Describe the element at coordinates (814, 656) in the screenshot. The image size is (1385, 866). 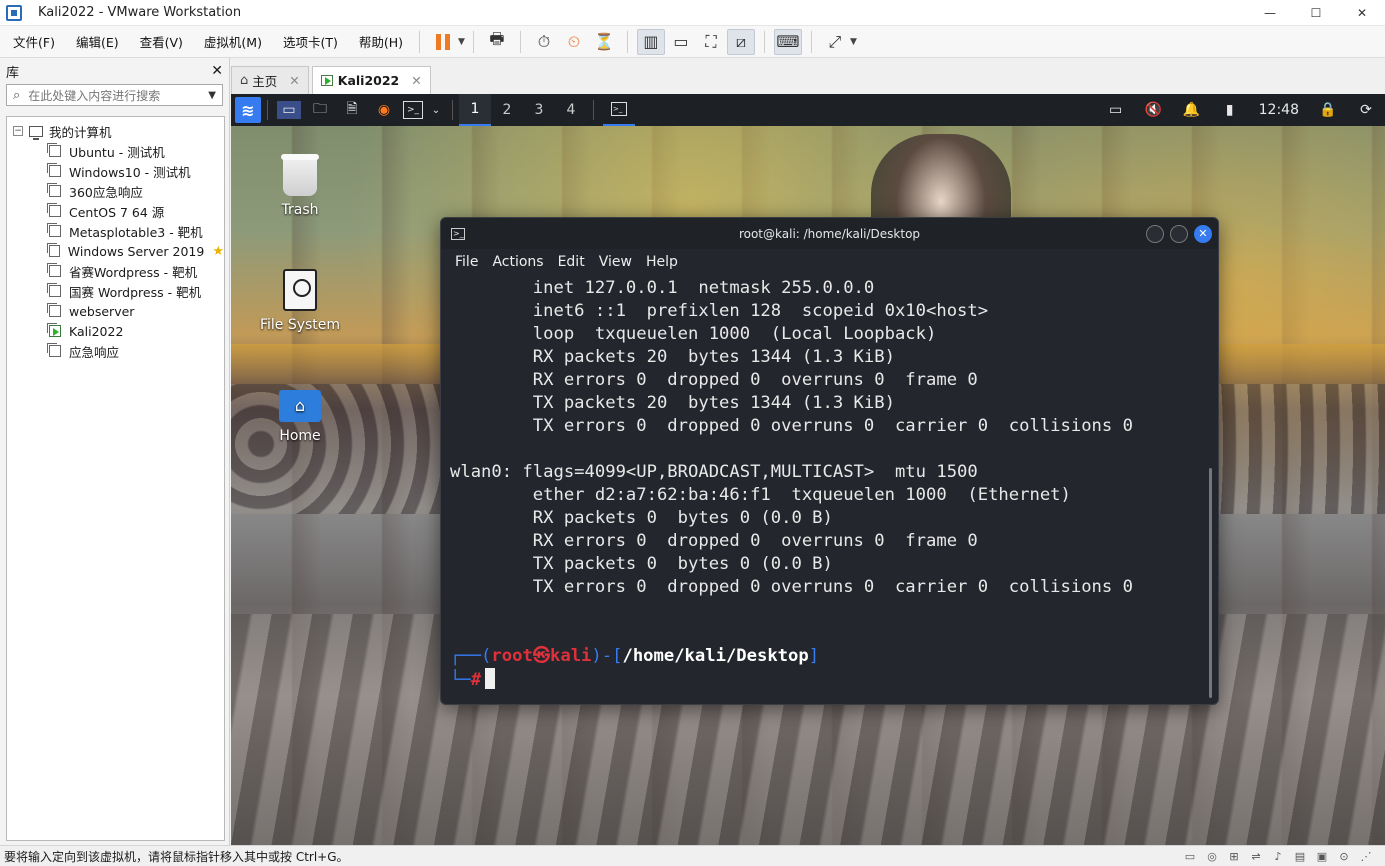
I see `prompt-bracket-close: ]` at that location.